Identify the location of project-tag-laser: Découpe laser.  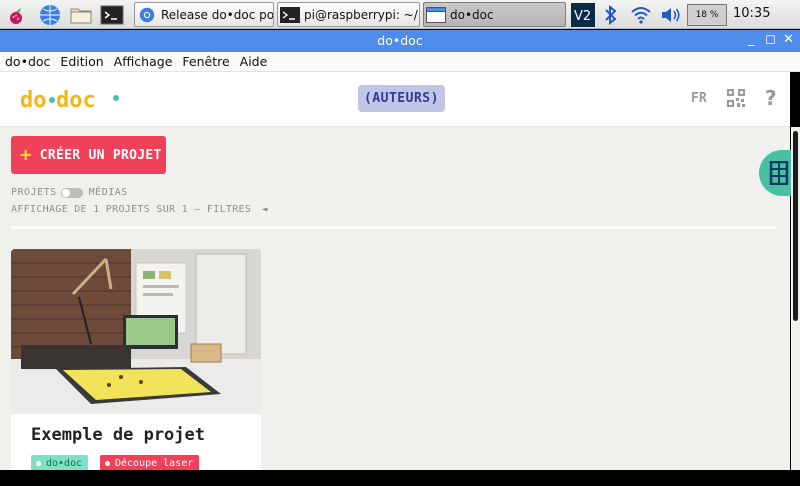
(150, 462).